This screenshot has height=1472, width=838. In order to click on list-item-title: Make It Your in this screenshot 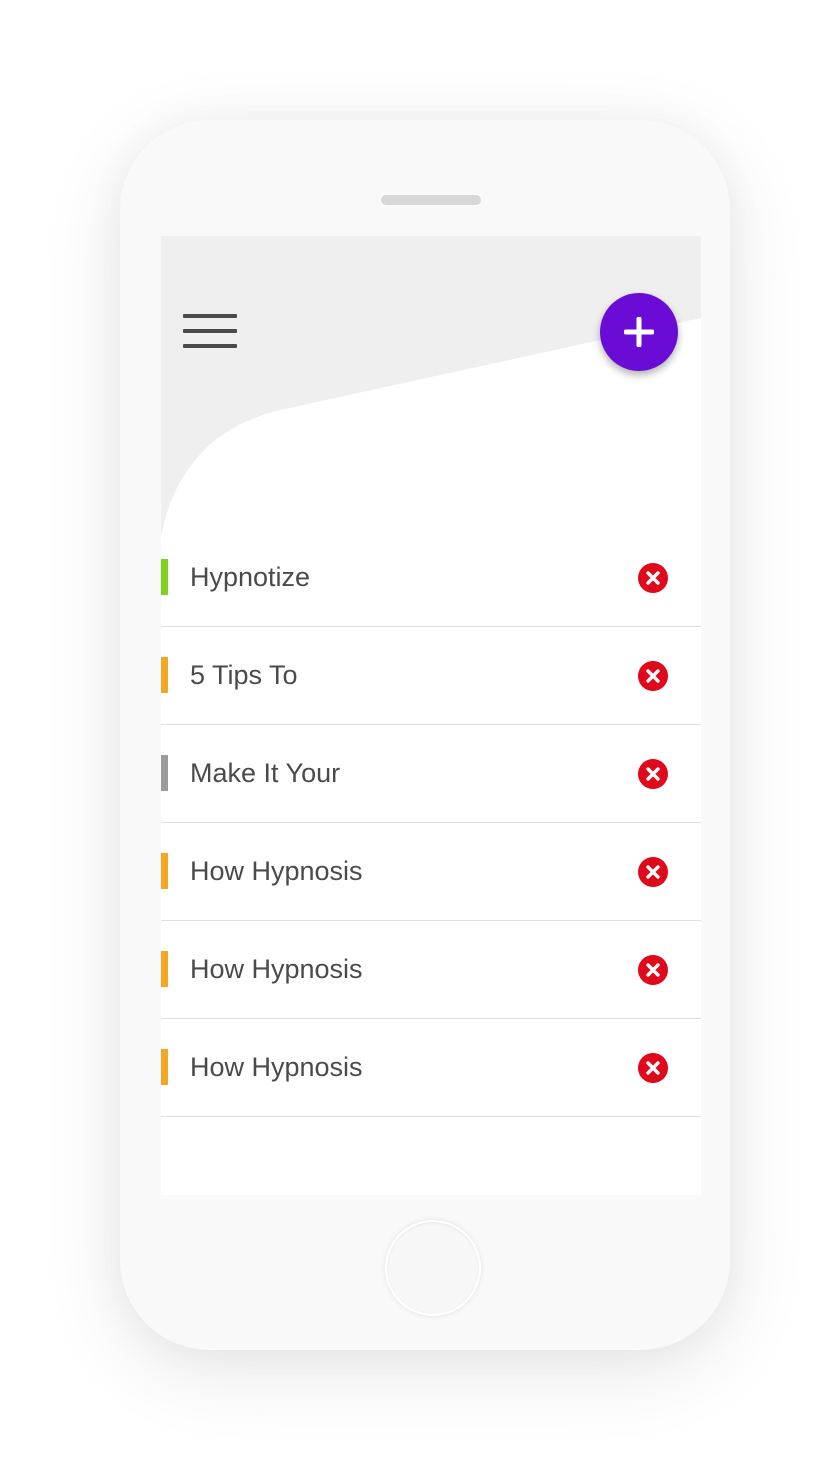, I will do `click(265, 773)`.